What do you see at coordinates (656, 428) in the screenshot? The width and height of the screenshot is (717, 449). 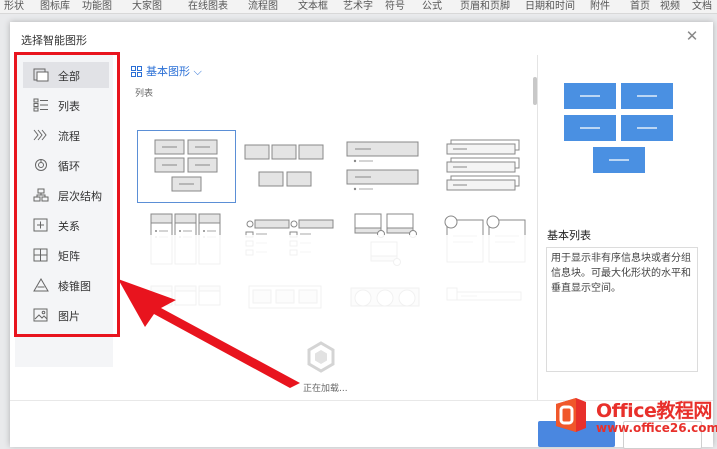 I see `watermark-url: www.office26.com` at bounding box center [656, 428].